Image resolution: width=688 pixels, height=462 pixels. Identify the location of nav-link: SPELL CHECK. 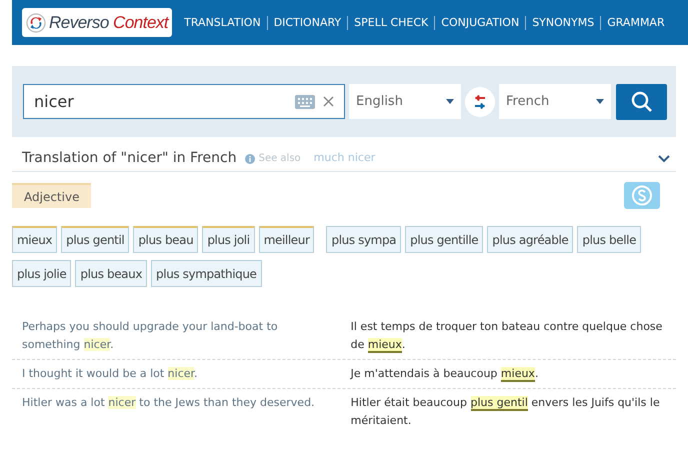
(390, 23).